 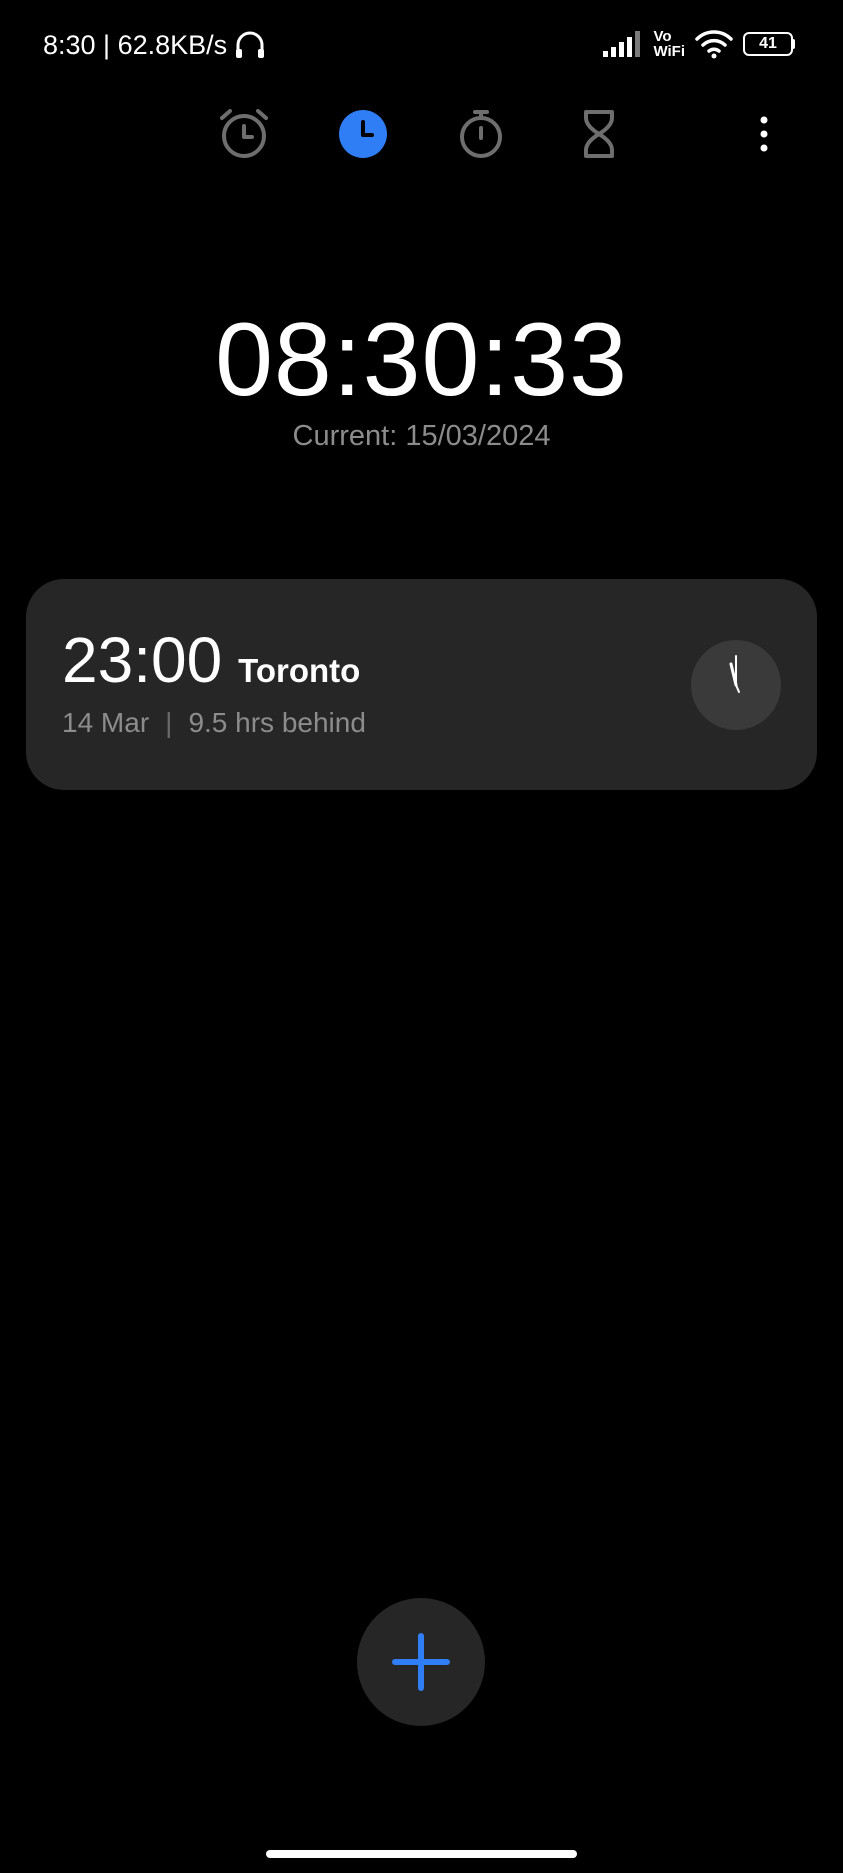 I want to click on status-right: Vo WiFi 41, so click(x=694, y=44).